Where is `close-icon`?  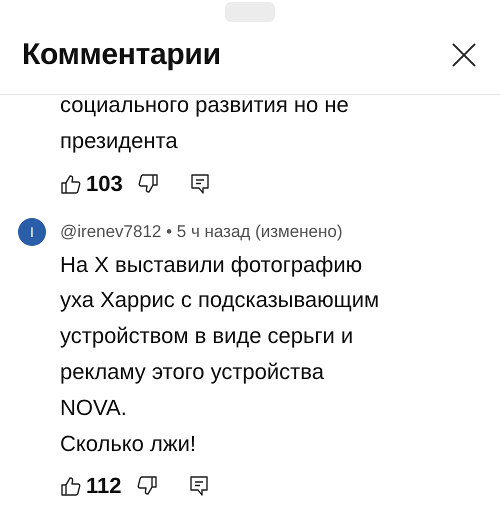
close-icon is located at coordinates (464, 55).